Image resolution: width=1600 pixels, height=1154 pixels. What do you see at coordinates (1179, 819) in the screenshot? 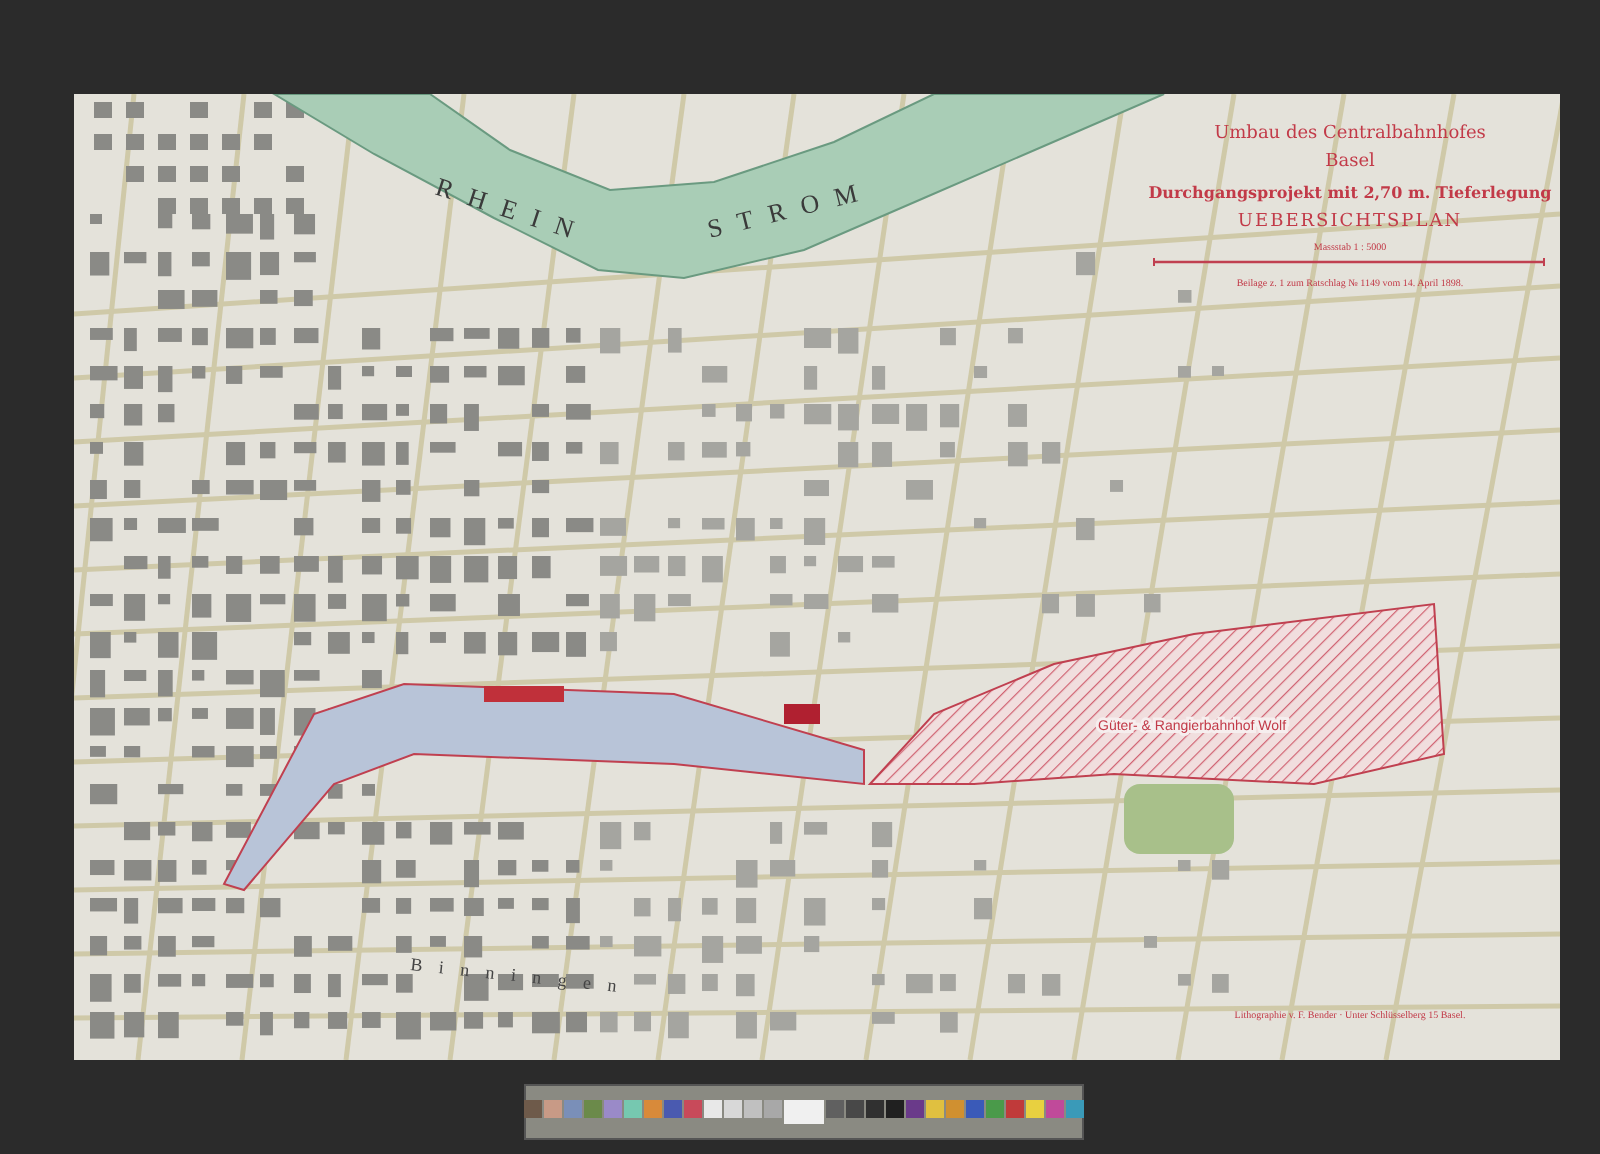
I see `park-drawing` at bounding box center [1179, 819].